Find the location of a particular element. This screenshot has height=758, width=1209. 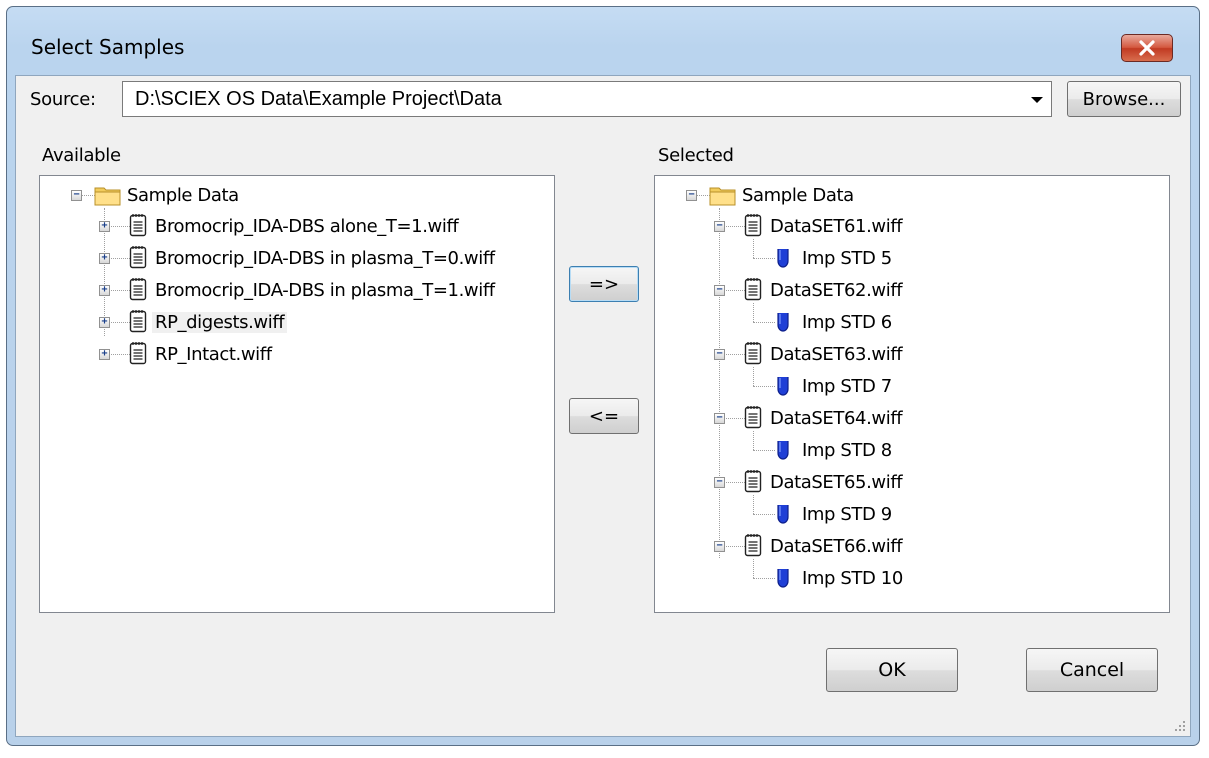

source-dropdown: D:\SCIEX OS Data\Example Project\Data is located at coordinates (587, 99).